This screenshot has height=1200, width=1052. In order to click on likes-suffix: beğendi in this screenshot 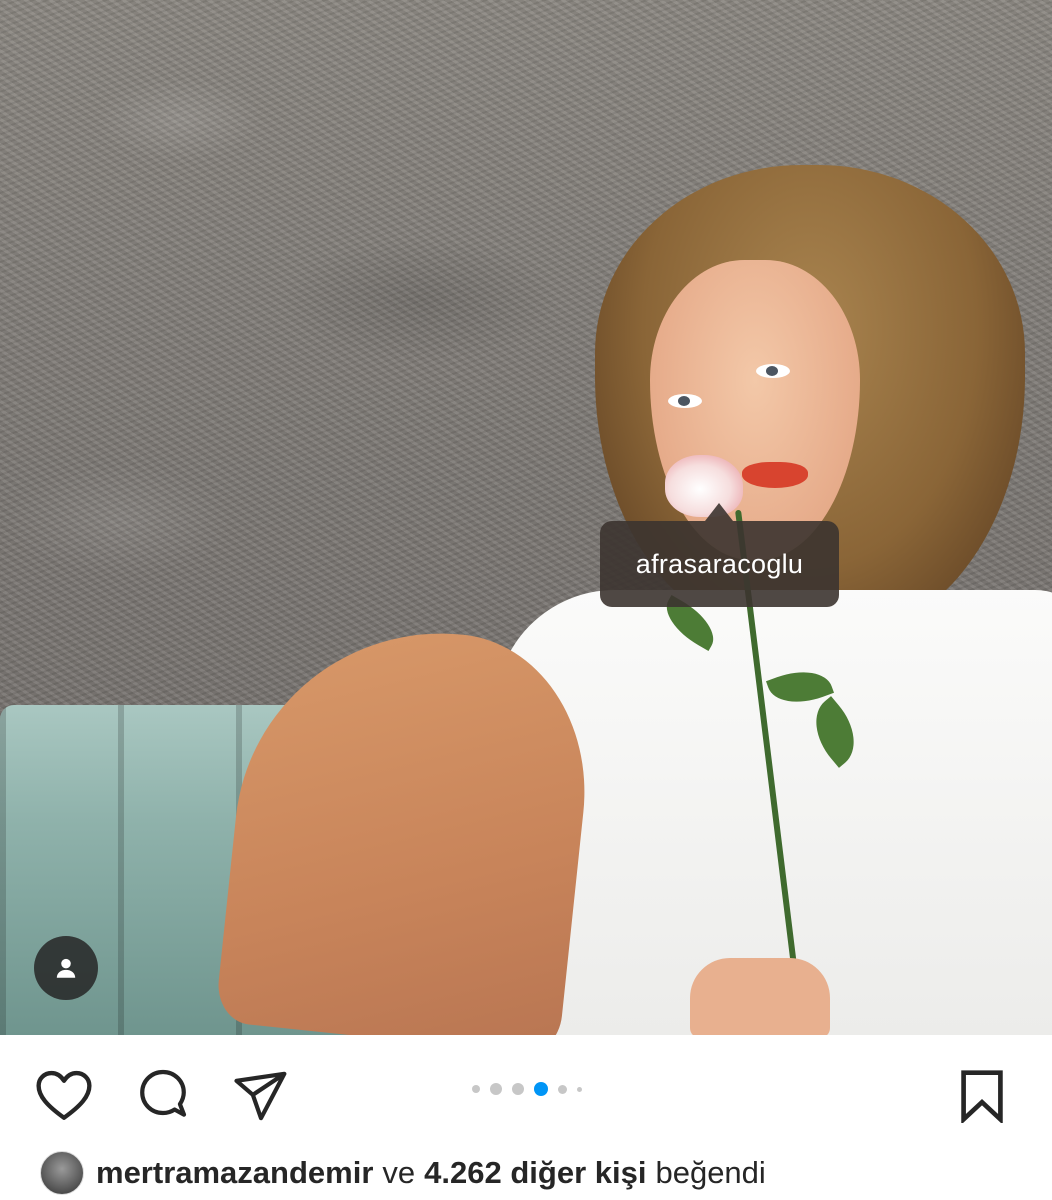, I will do `click(710, 1172)`.